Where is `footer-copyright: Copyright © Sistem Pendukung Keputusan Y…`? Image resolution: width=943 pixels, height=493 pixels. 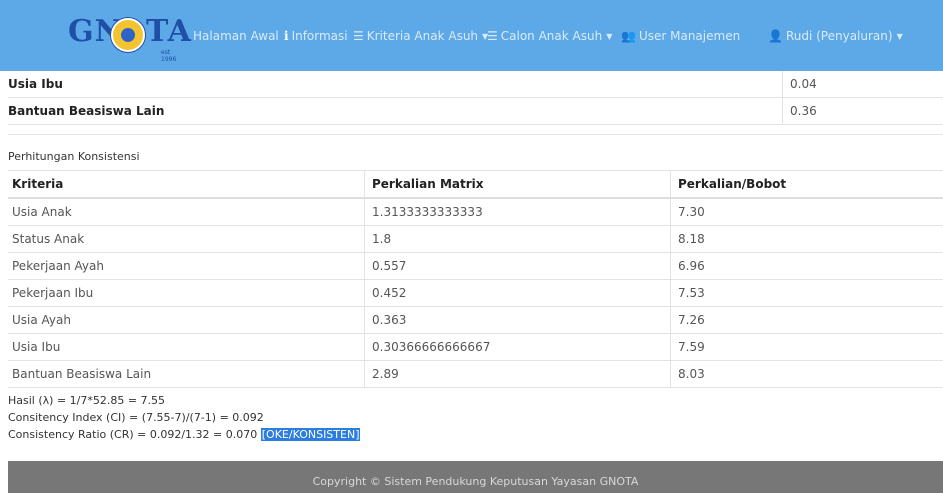
footer-copyright: Copyright © Sistem Pendukung Keputusan Y… is located at coordinates (475, 481).